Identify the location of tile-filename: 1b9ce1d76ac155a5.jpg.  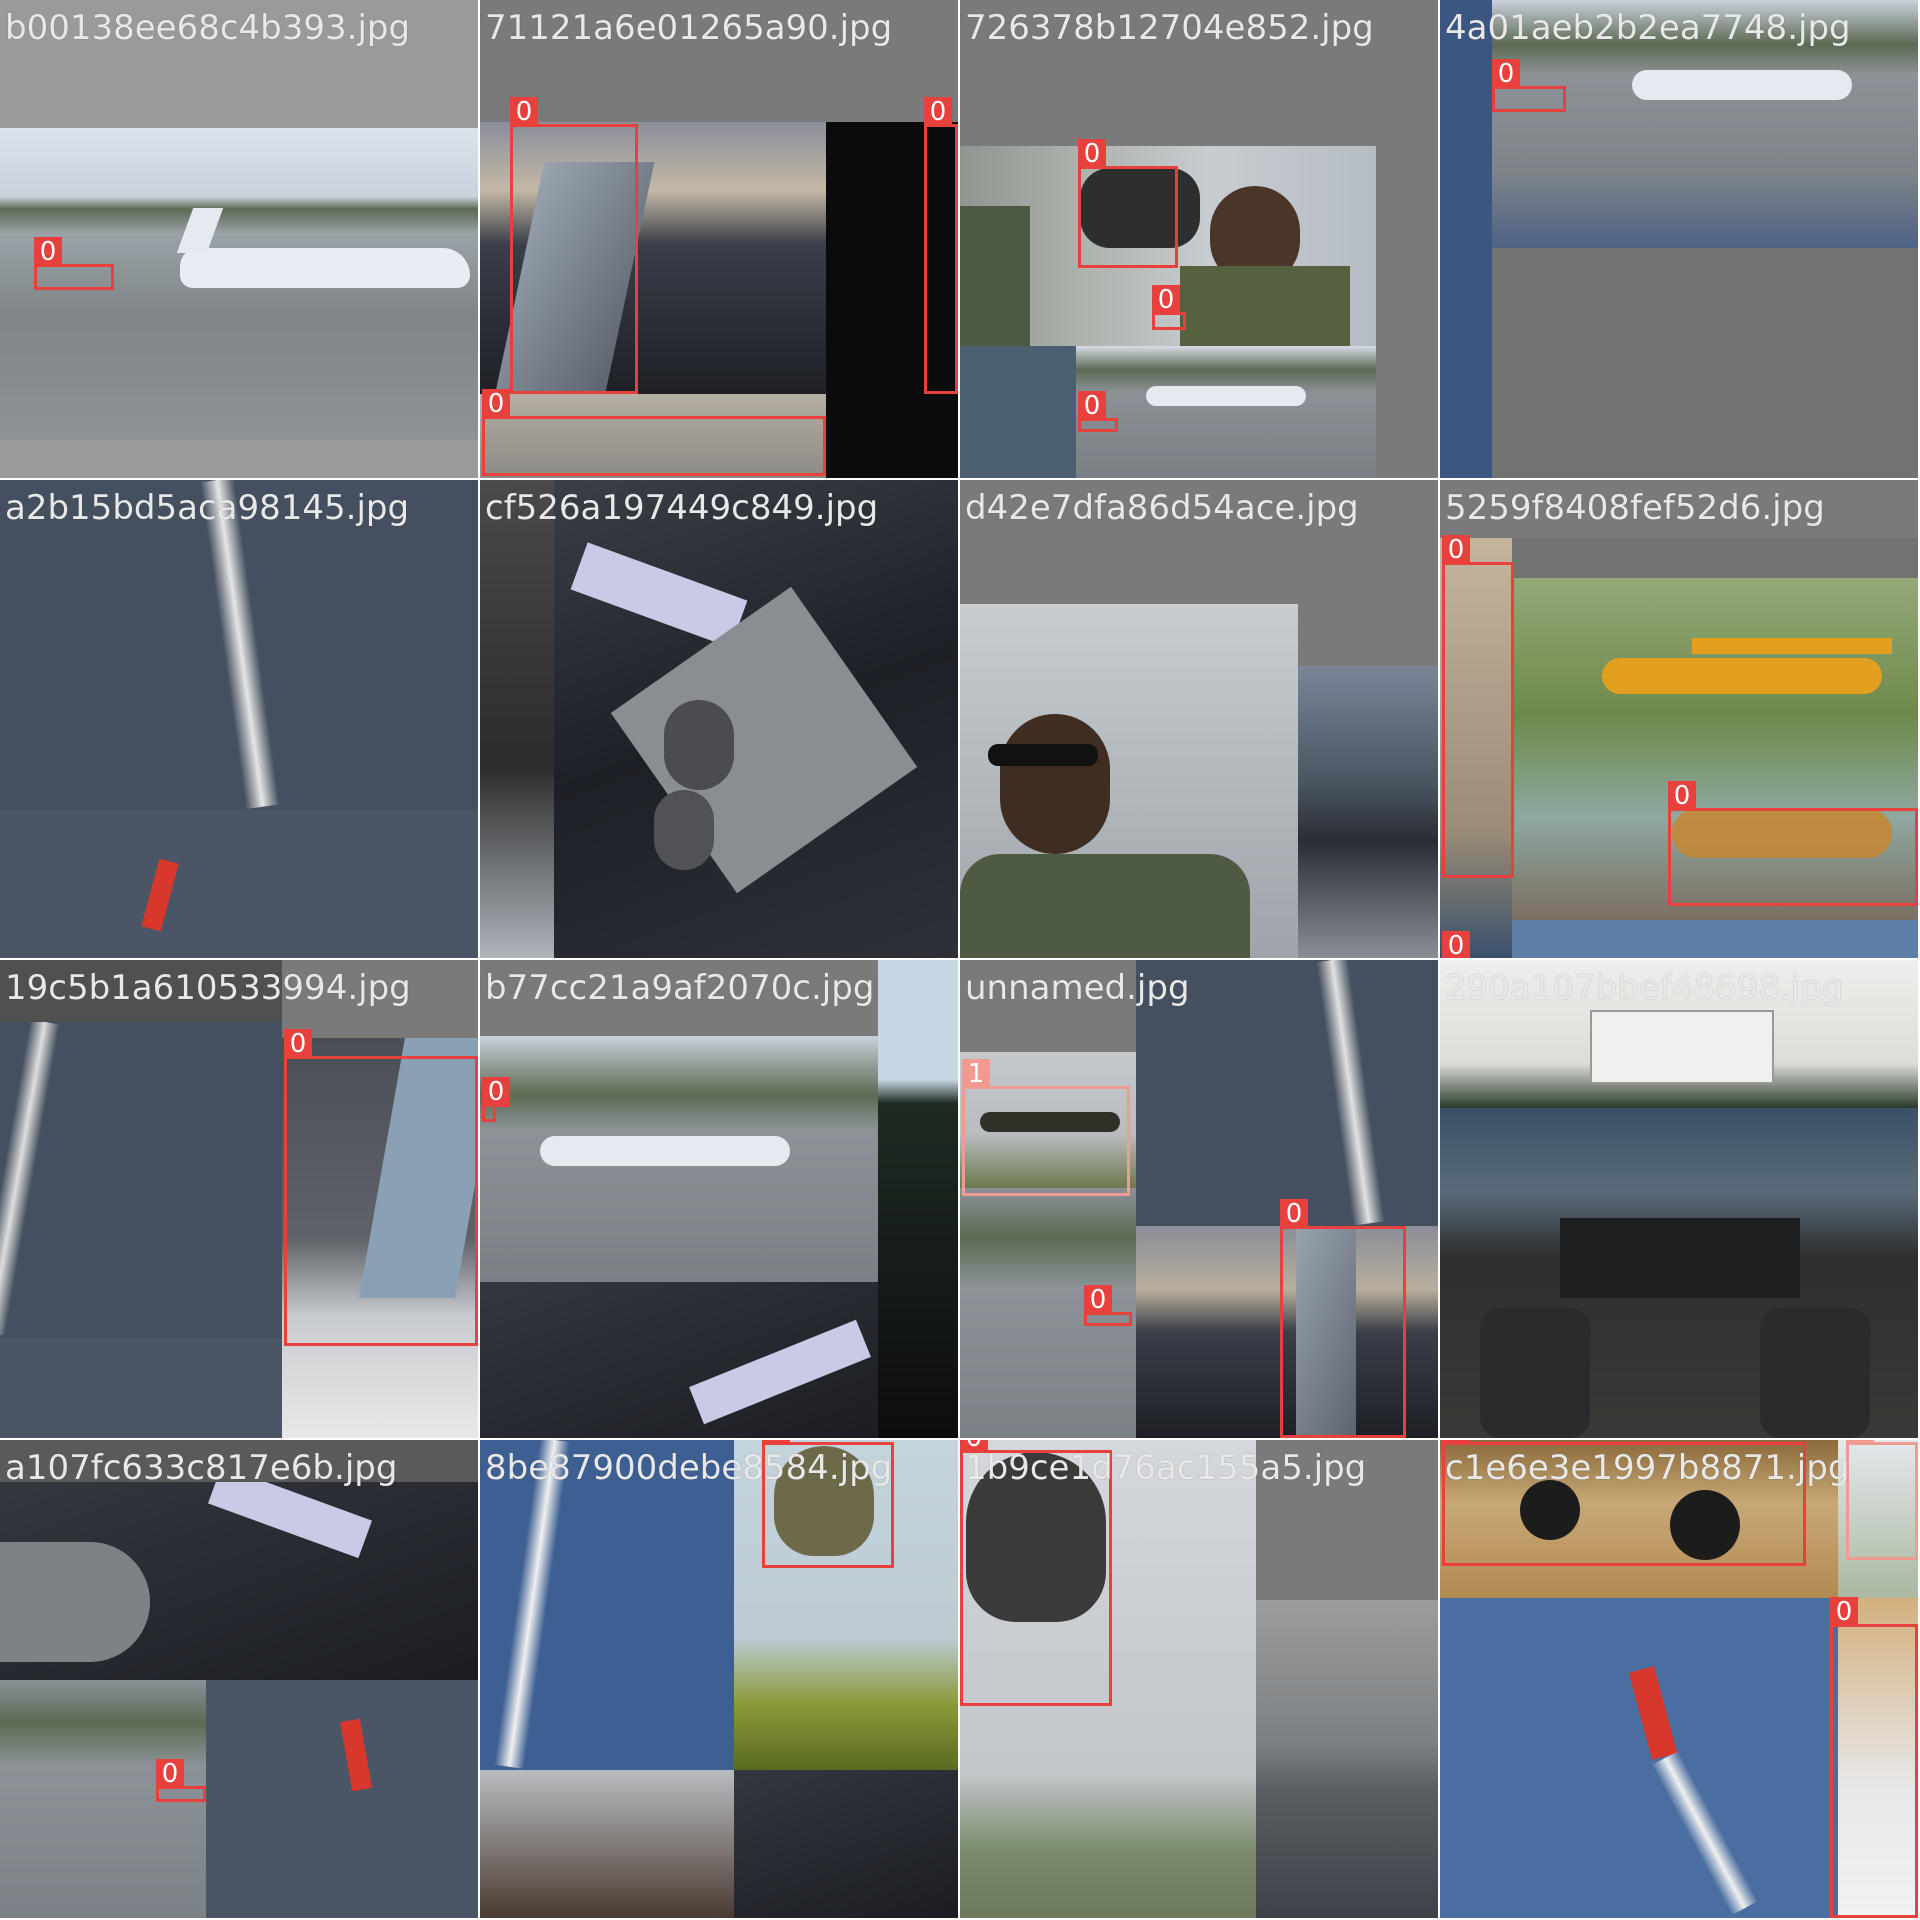
(1166, 1468).